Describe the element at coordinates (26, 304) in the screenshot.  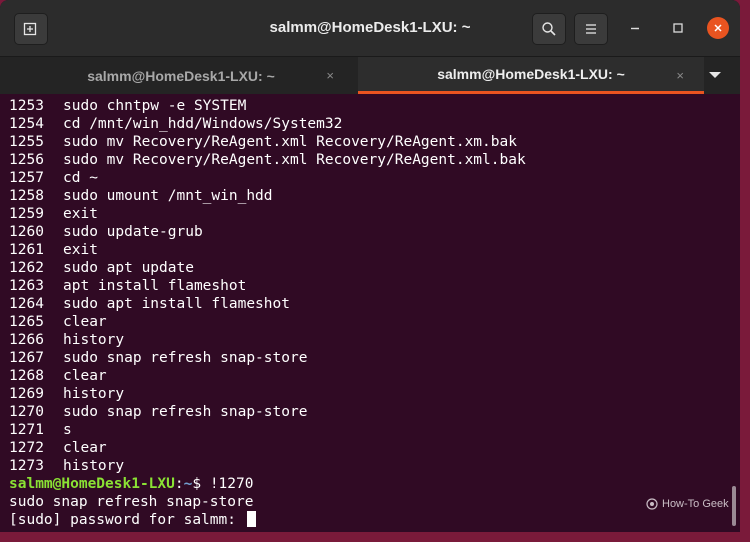
I see `history-number: 1264` at that location.